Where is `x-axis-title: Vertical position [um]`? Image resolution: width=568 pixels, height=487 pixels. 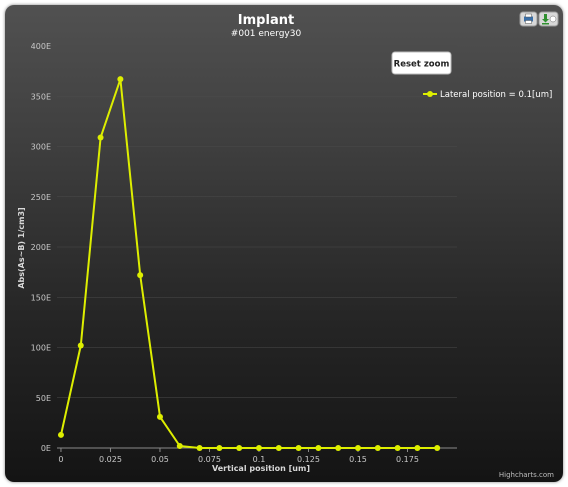
x-axis-title: Vertical position [um] is located at coordinates (261, 468).